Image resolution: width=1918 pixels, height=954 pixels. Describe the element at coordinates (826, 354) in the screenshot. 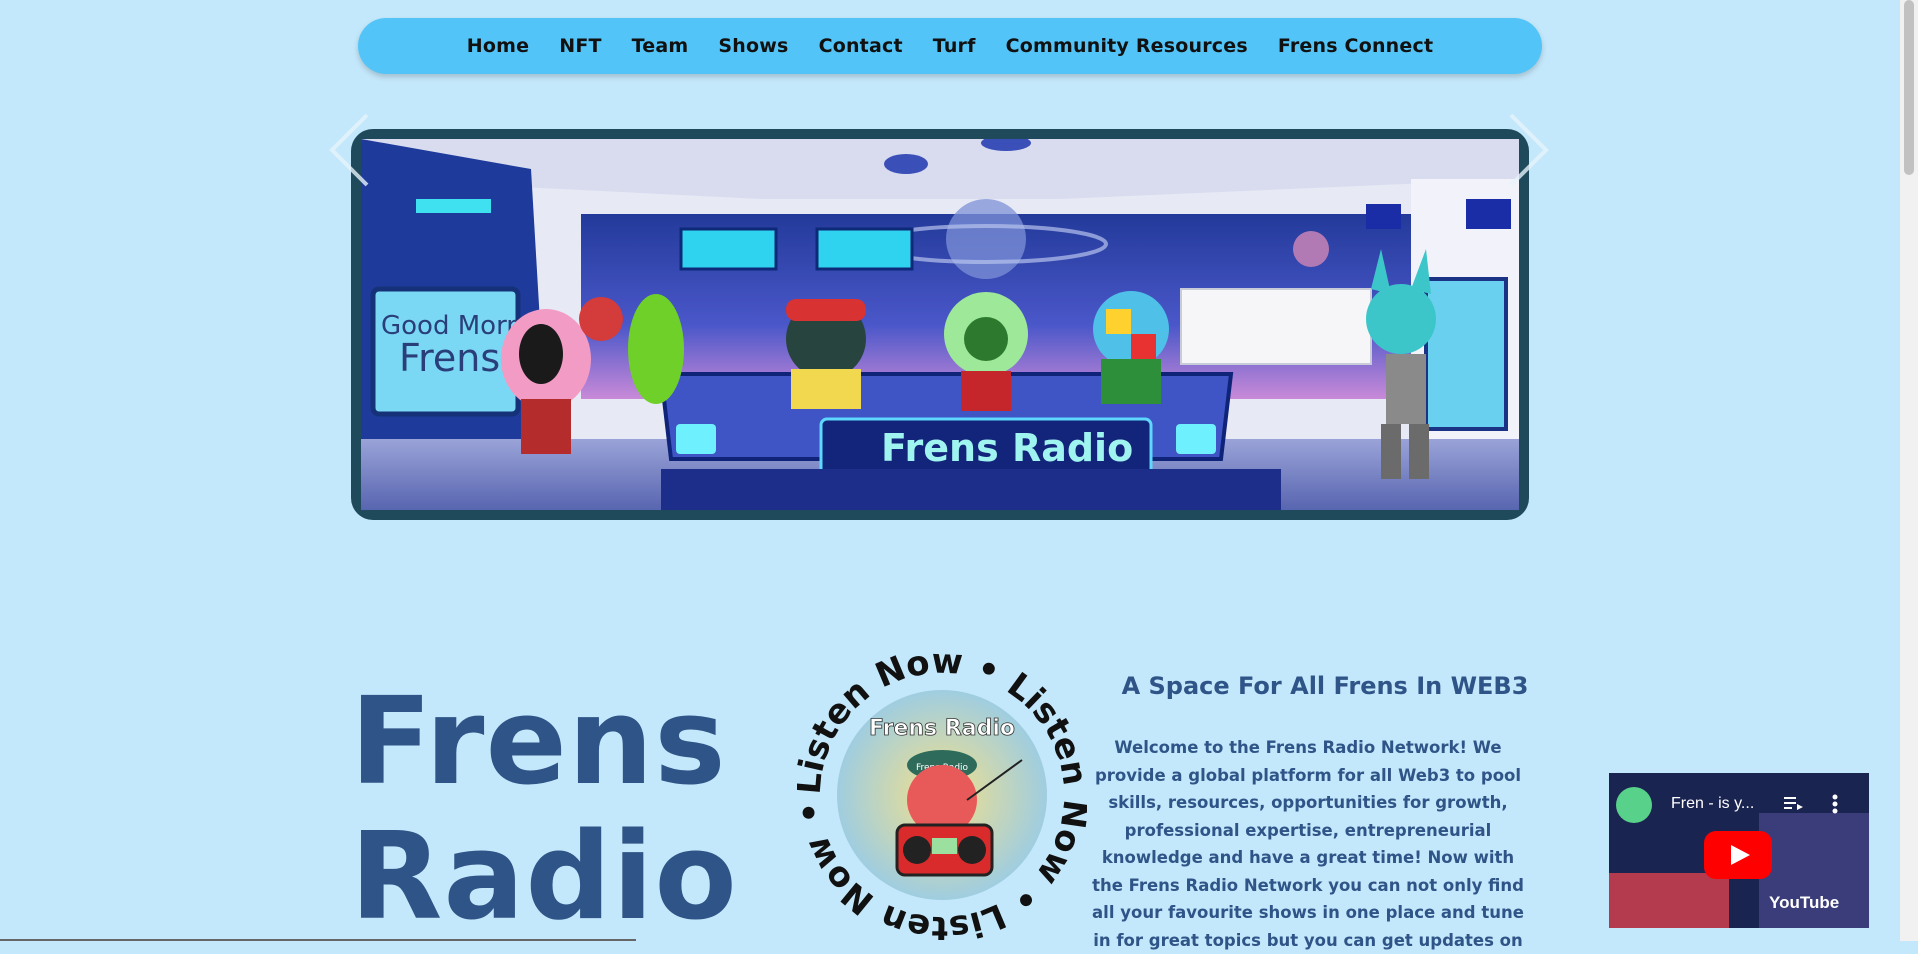

I see `character-green-capped` at that location.